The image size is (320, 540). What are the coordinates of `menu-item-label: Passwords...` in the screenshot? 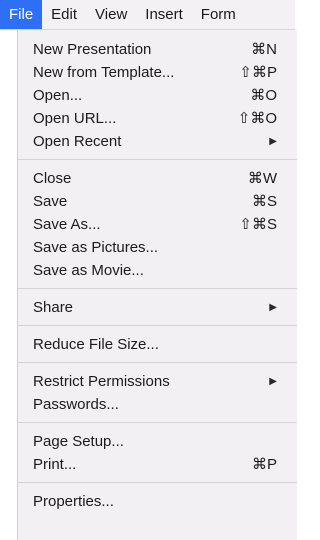 It's located at (76, 404).